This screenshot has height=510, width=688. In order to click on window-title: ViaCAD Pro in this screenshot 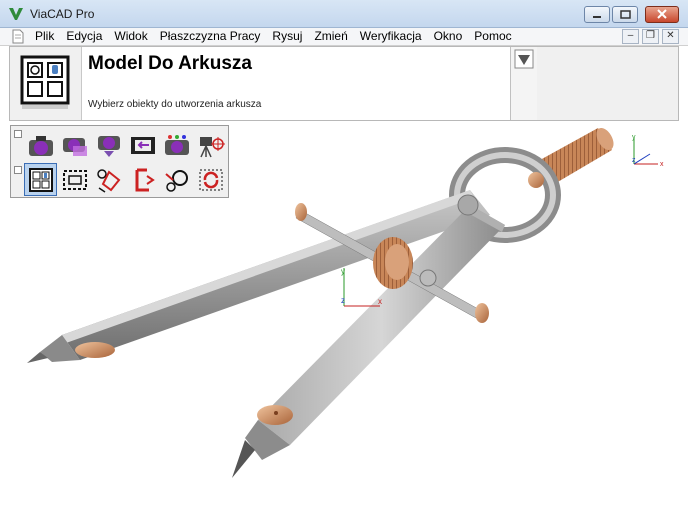, I will do `click(62, 14)`.